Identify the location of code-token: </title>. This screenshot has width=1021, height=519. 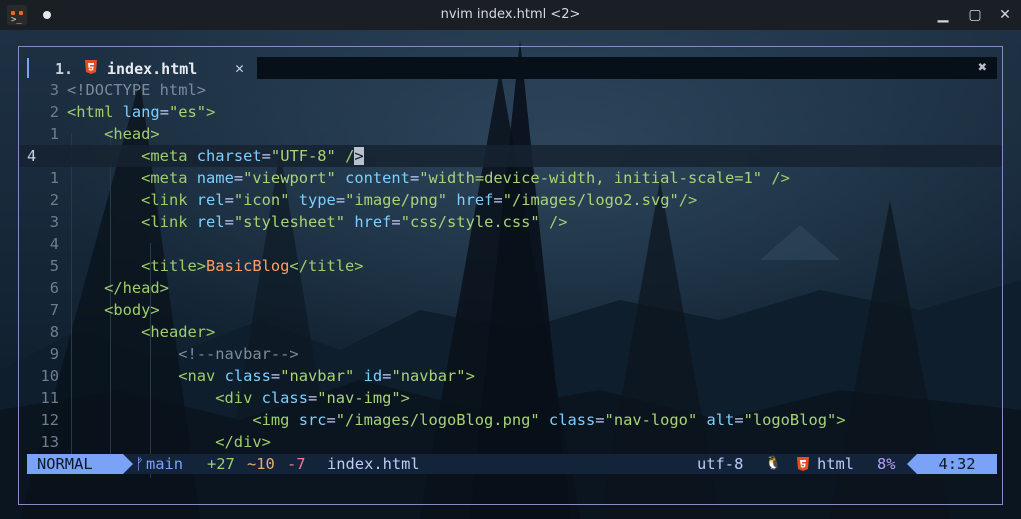
(326, 266).